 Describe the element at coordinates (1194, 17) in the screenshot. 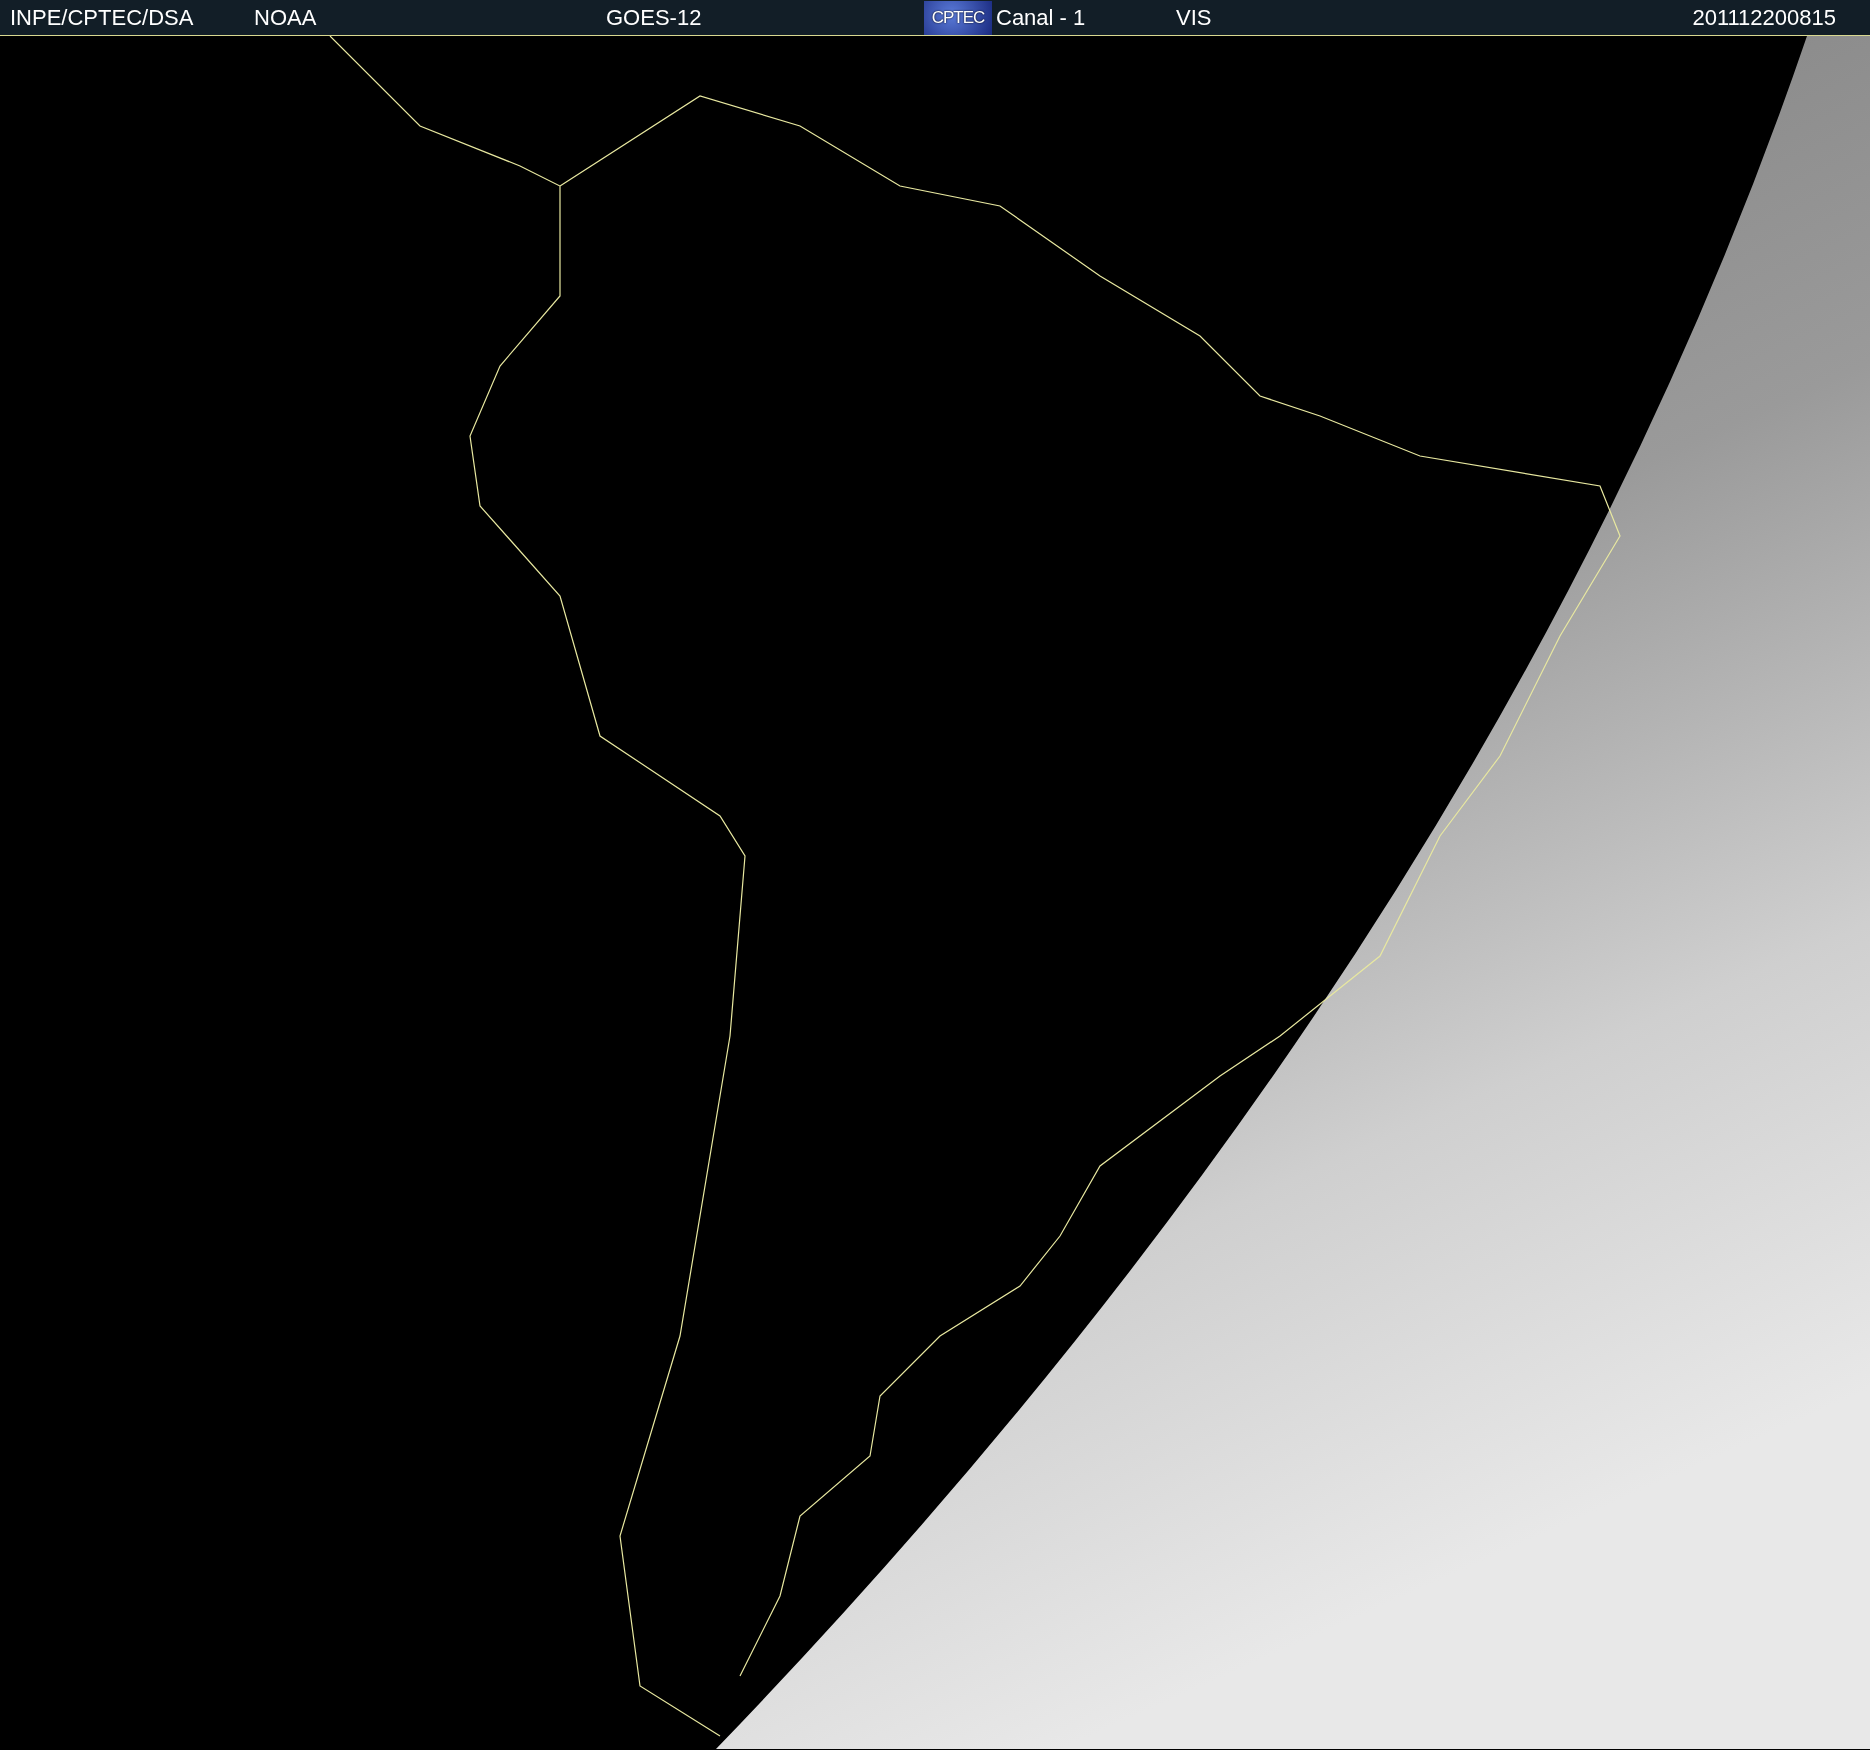

I see `band-label: VIS` at that location.